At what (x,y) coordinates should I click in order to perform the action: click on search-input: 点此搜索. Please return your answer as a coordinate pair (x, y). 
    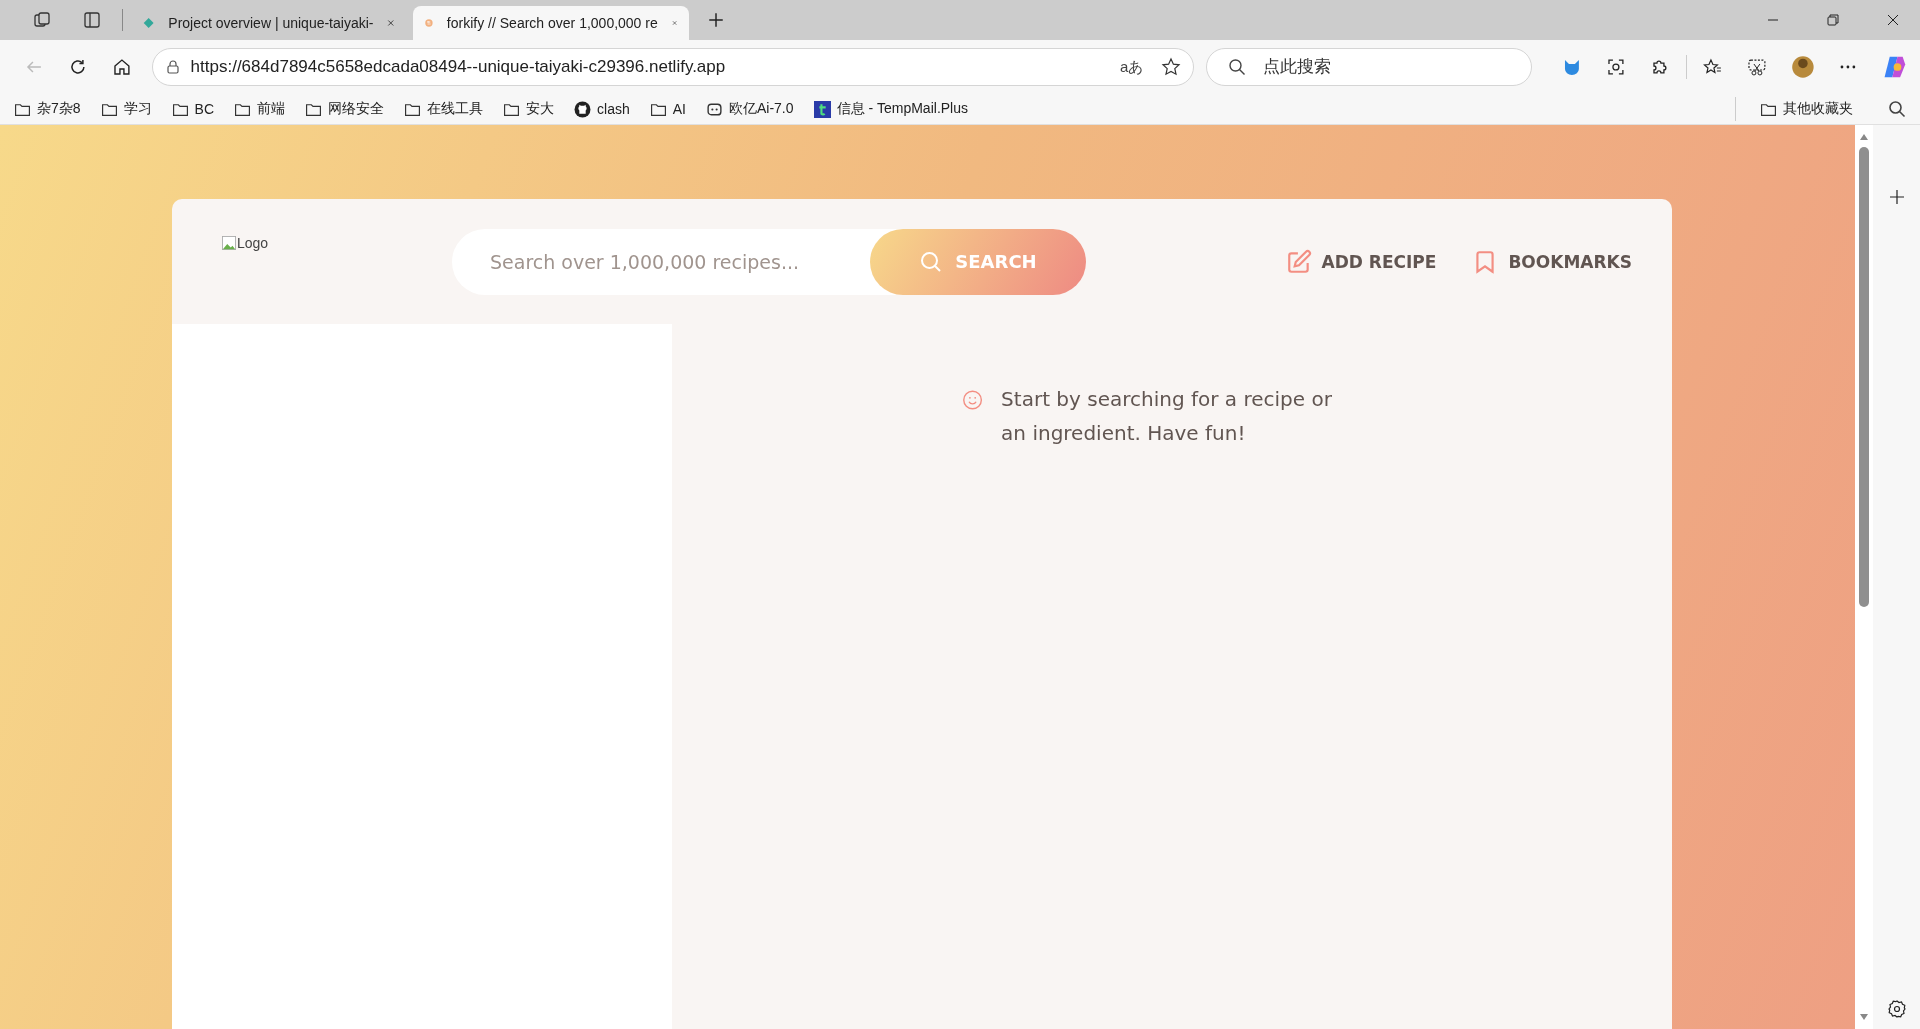
    Looking at the image, I should click on (1378, 67).